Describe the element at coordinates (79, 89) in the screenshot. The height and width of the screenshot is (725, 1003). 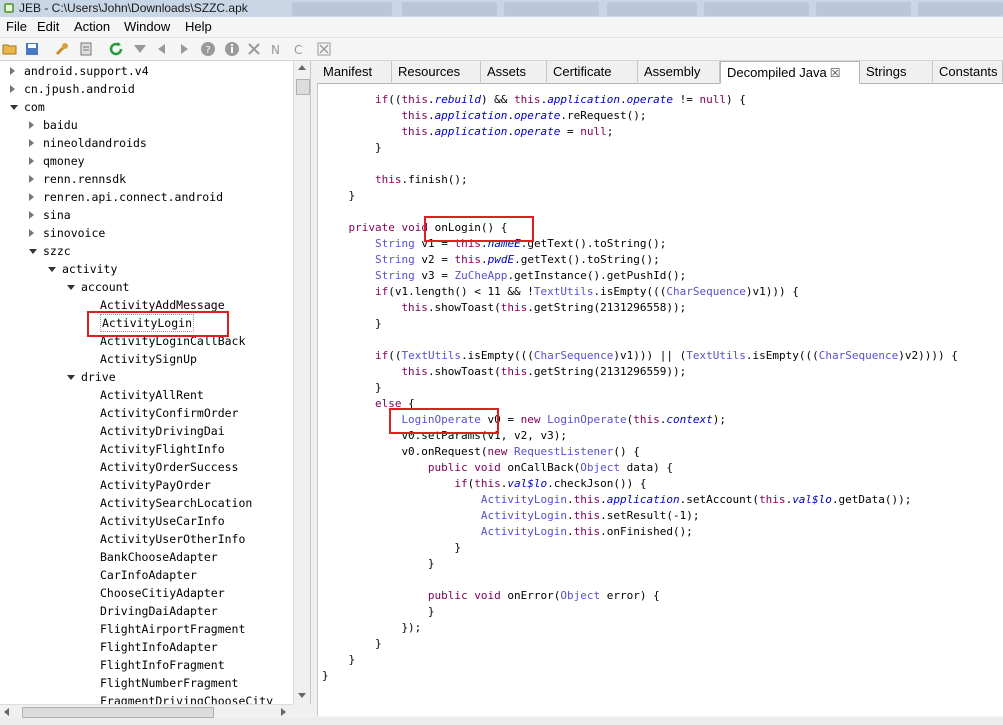
I see `tree-item: cn.jpush.android` at that location.